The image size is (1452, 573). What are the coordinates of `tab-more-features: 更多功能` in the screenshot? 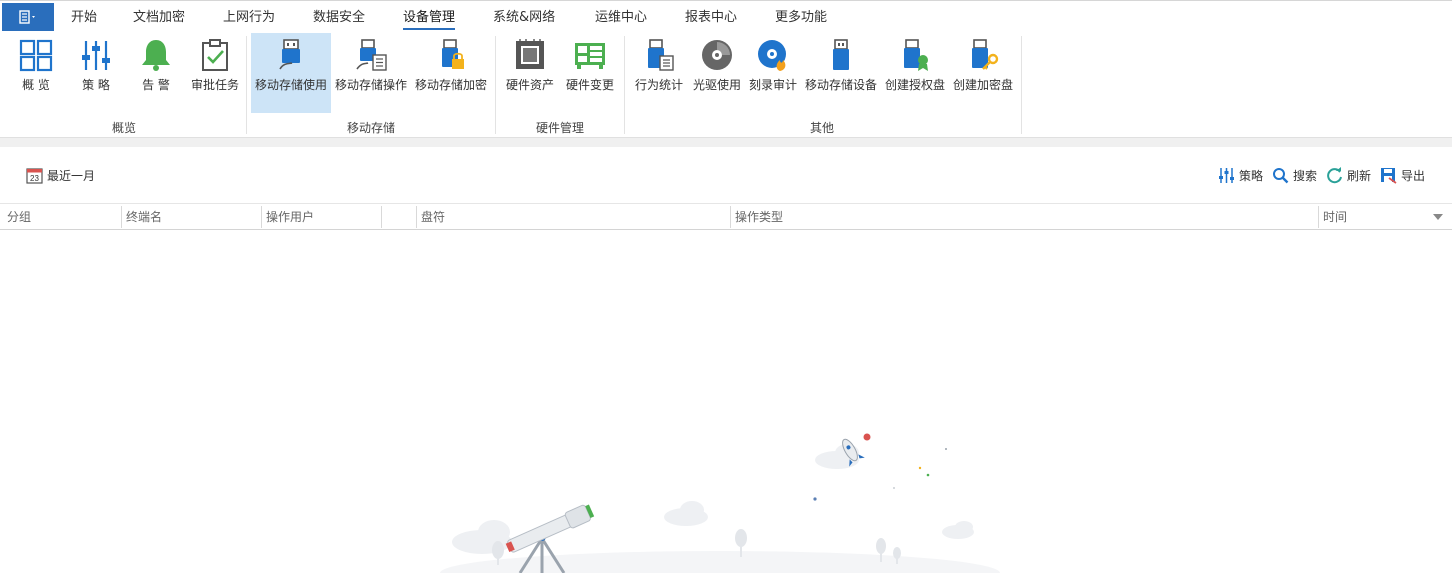 It's located at (801, 18).